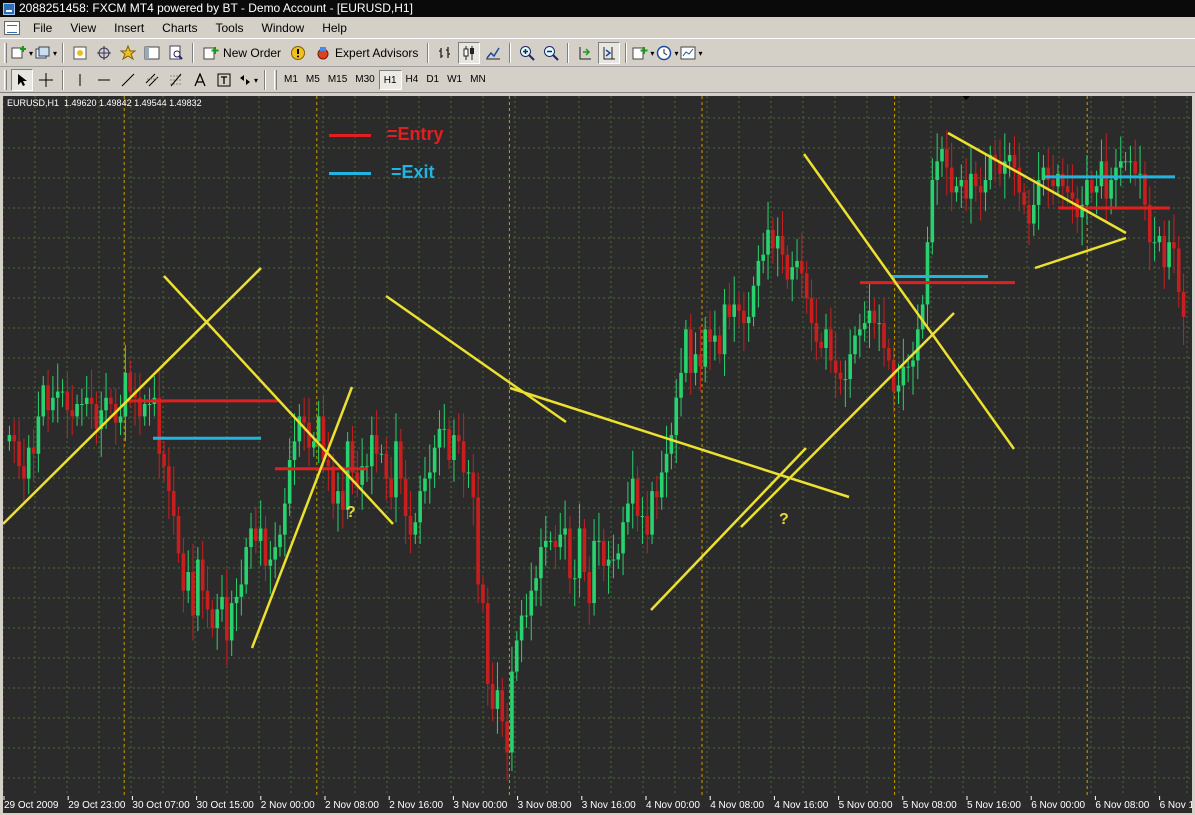 This screenshot has width=1195, height=815. What do you see at coordinates (46, 53) in the screenshot?
I see `profiles-button: ▾` at bounding box center [46, 53].